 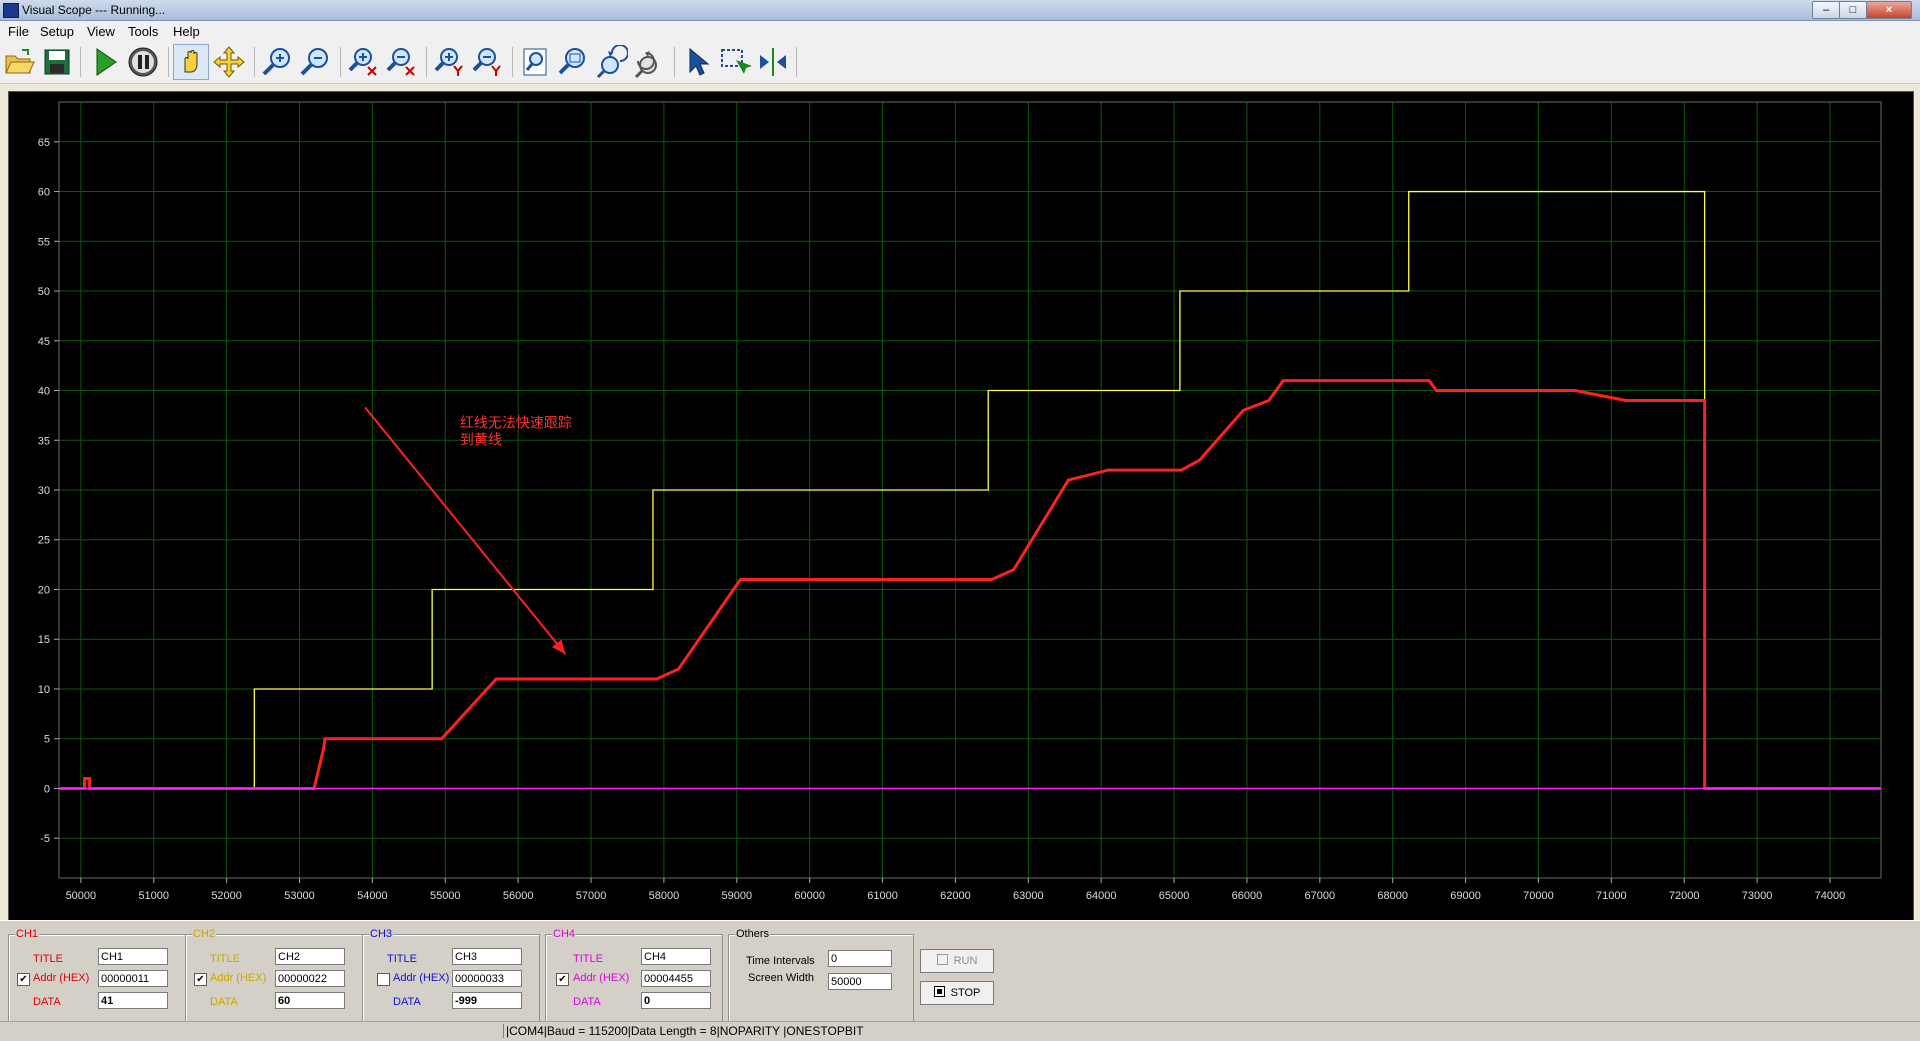 I want to click on zoom-out-icon, so click(x=315, y=62).